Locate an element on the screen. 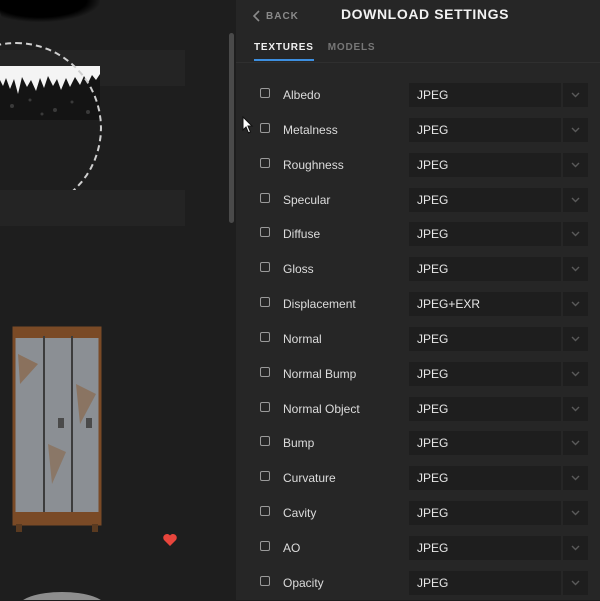 The image size is (600, 601). texture-label: Albedo is located at coordinates (302, 95).